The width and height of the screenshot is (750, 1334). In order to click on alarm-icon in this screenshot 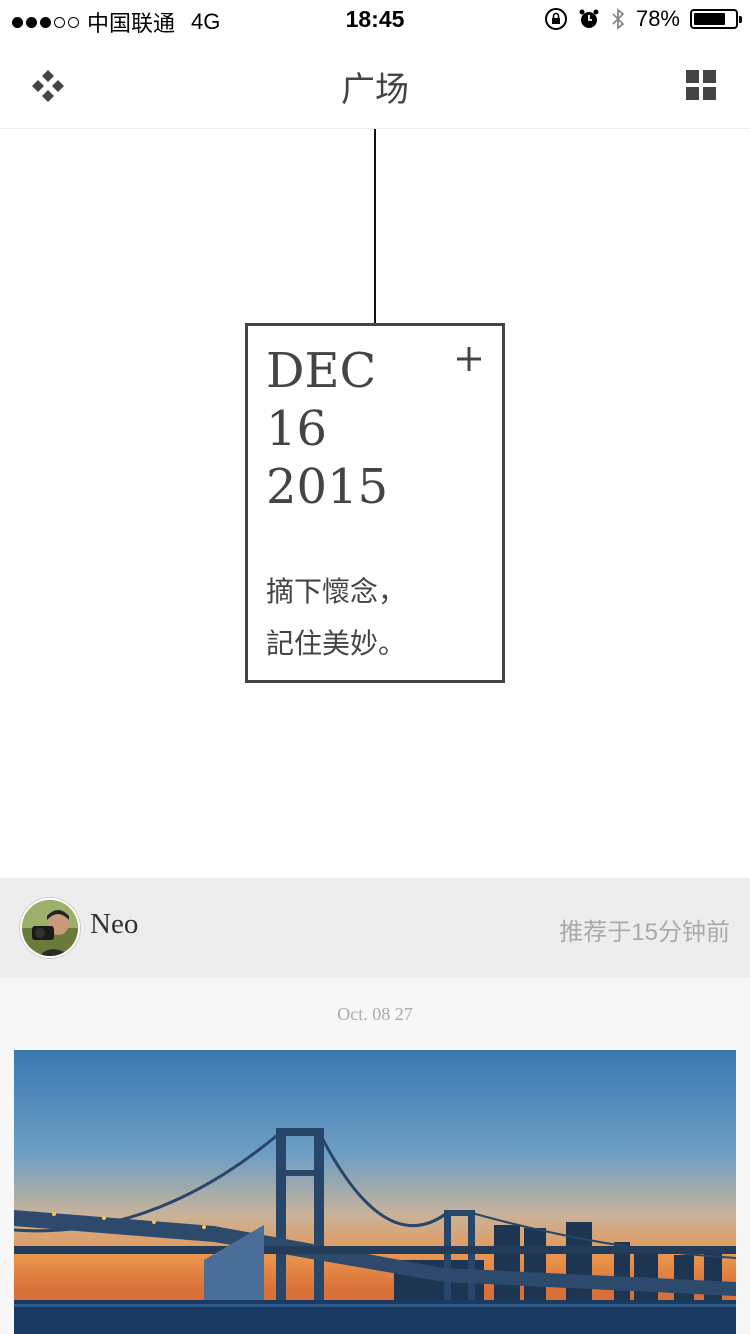, I will do `click(589, 18)`.